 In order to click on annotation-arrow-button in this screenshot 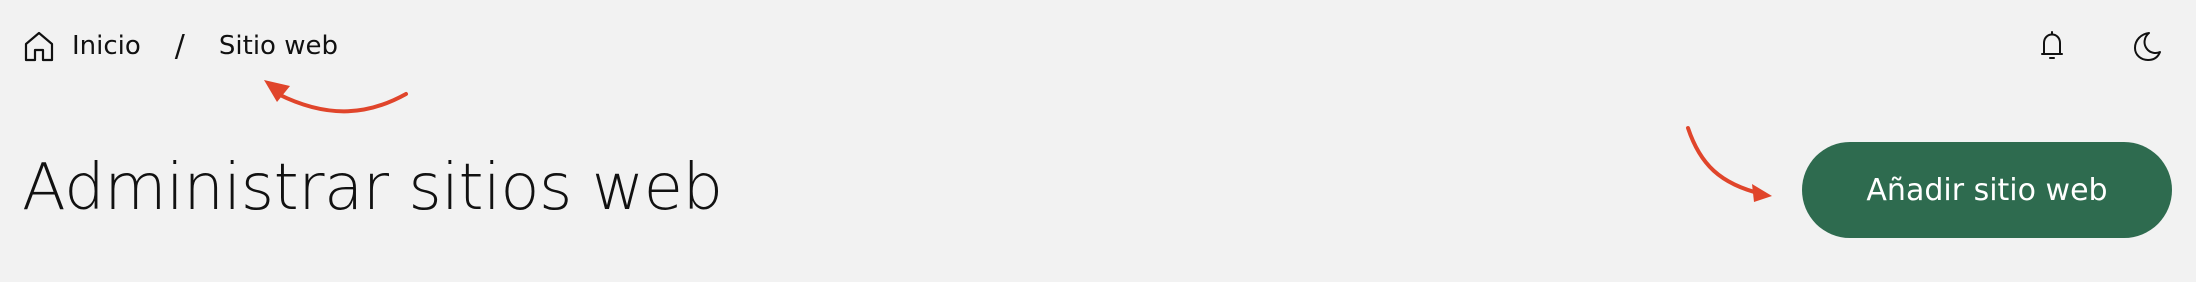, I will do `click(1729, 164)`.